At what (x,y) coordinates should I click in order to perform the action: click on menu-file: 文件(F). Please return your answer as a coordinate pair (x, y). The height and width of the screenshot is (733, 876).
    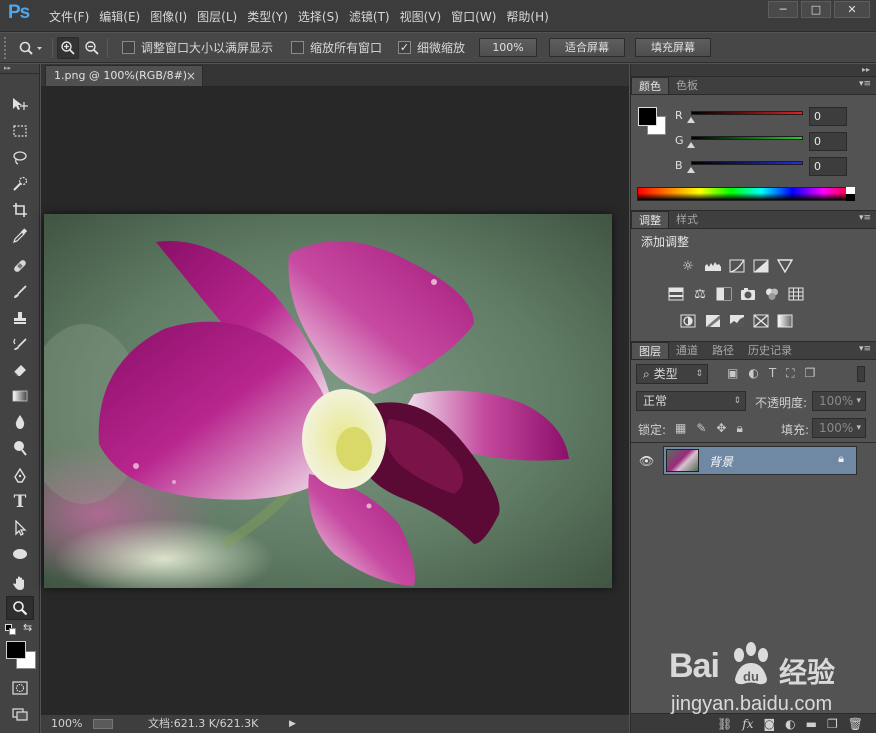
    Looking at the image, I should click on (69, 16).